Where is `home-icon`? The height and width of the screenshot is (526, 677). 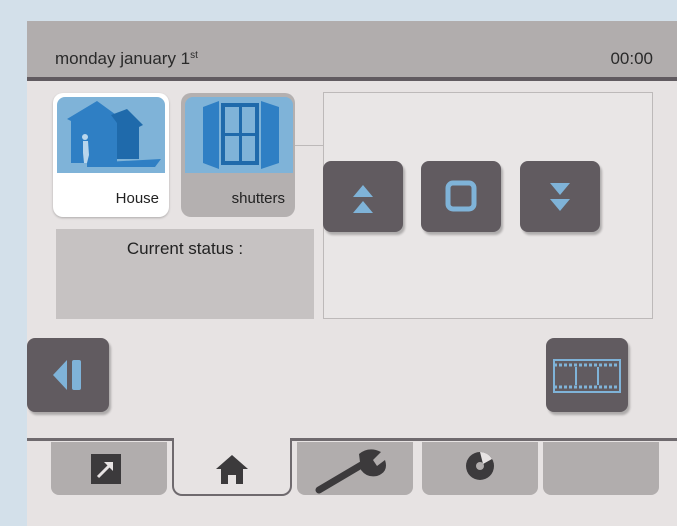
home-icon is located at coordinates (232, 469).